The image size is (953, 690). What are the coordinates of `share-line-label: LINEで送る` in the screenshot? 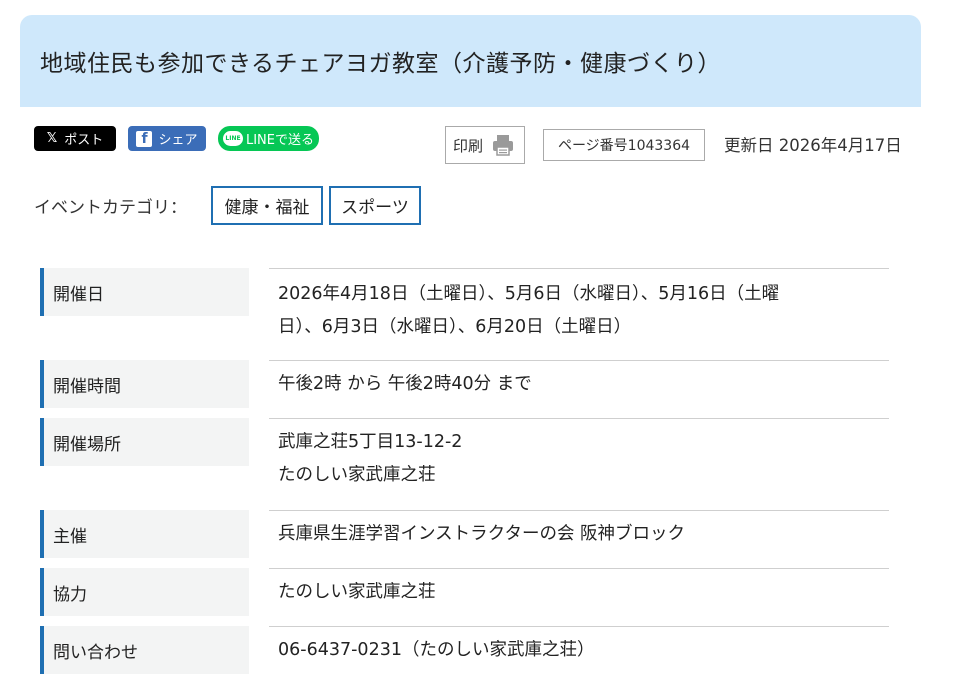 It's located at (279, 140).